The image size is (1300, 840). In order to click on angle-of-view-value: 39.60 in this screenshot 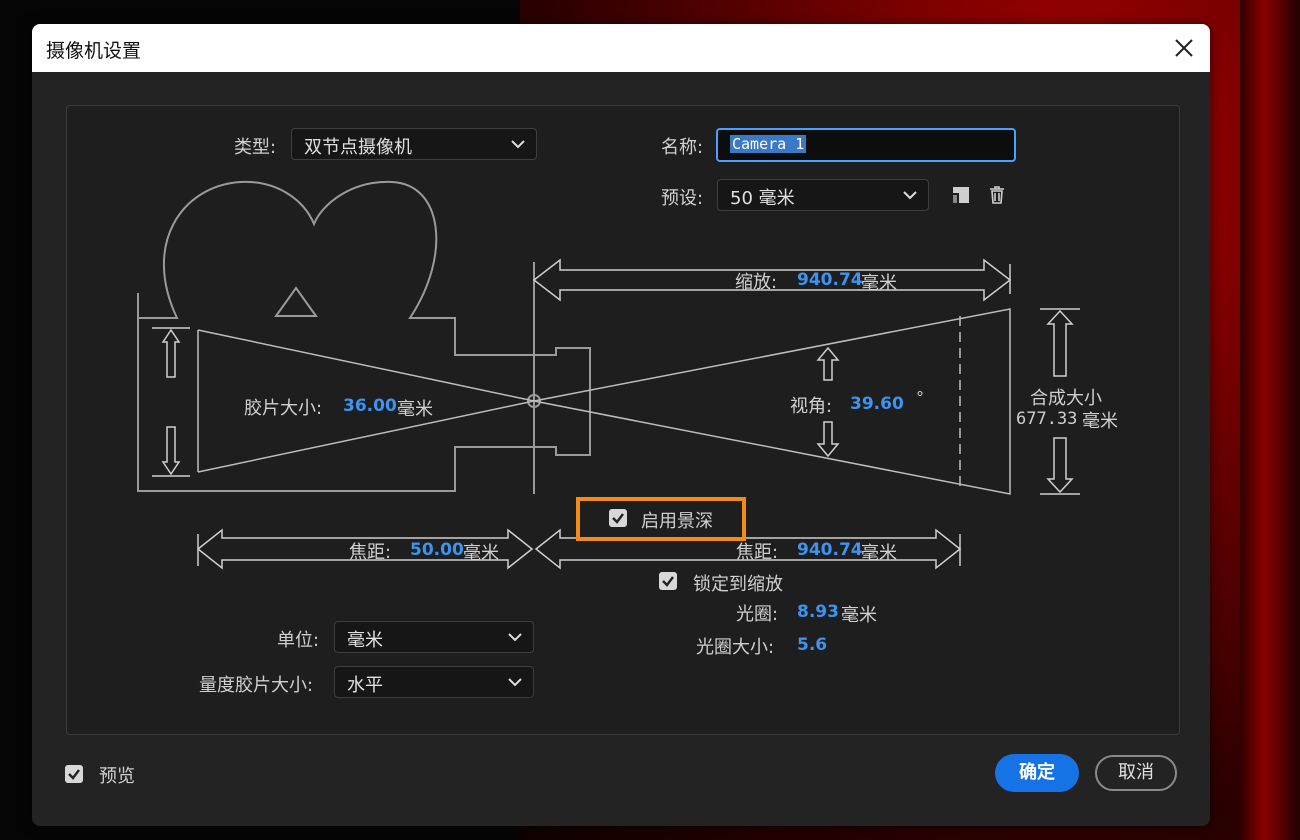, I will do `click(877, 404)`.